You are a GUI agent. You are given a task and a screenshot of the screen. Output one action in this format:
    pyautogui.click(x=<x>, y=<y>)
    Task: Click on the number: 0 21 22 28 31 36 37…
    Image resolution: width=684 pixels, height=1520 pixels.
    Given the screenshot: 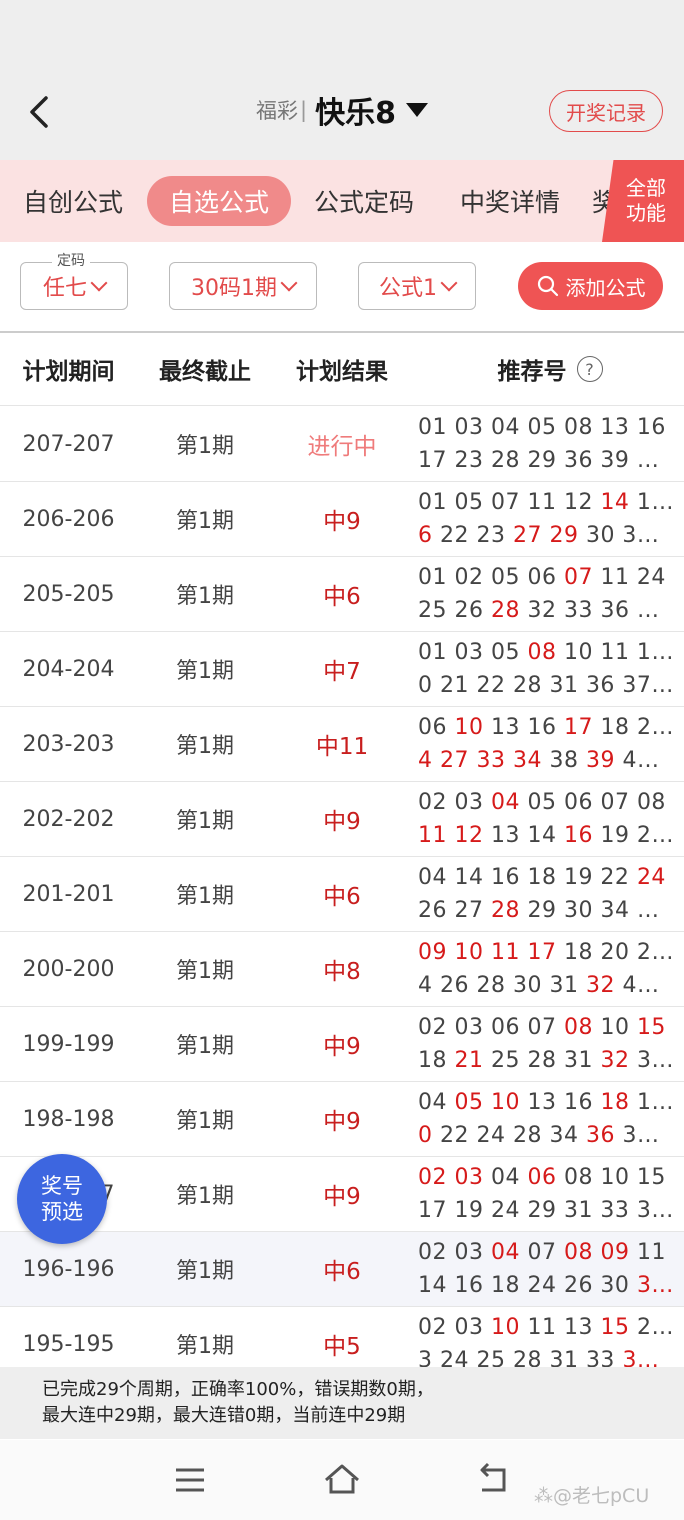 What is the action you would take?
    pyautogui.click(x=546, y=685)
    